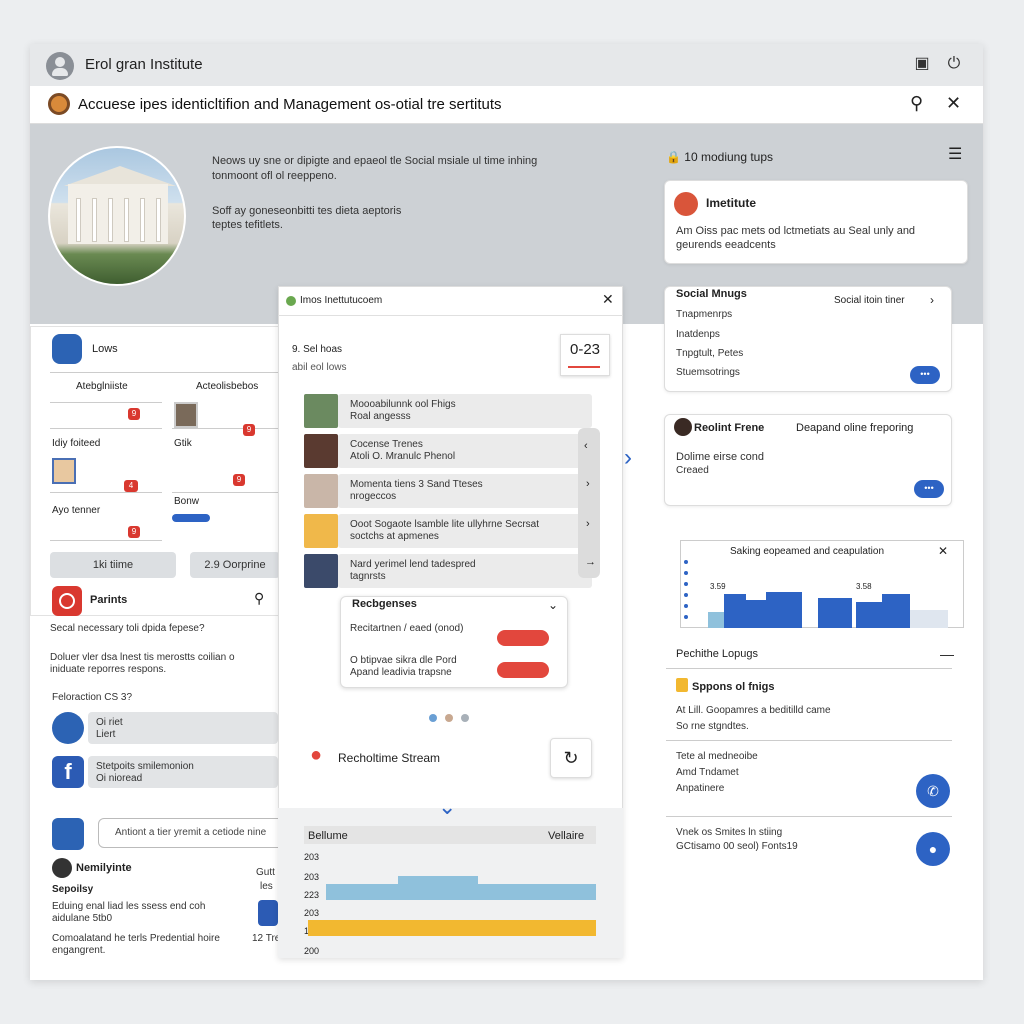 Image resolution: width=1024 pixels, height=1024 pixels. Describe the element at coordinates (590, 562) in the screenshot. I see `arrow-right-icon: →` at that location.